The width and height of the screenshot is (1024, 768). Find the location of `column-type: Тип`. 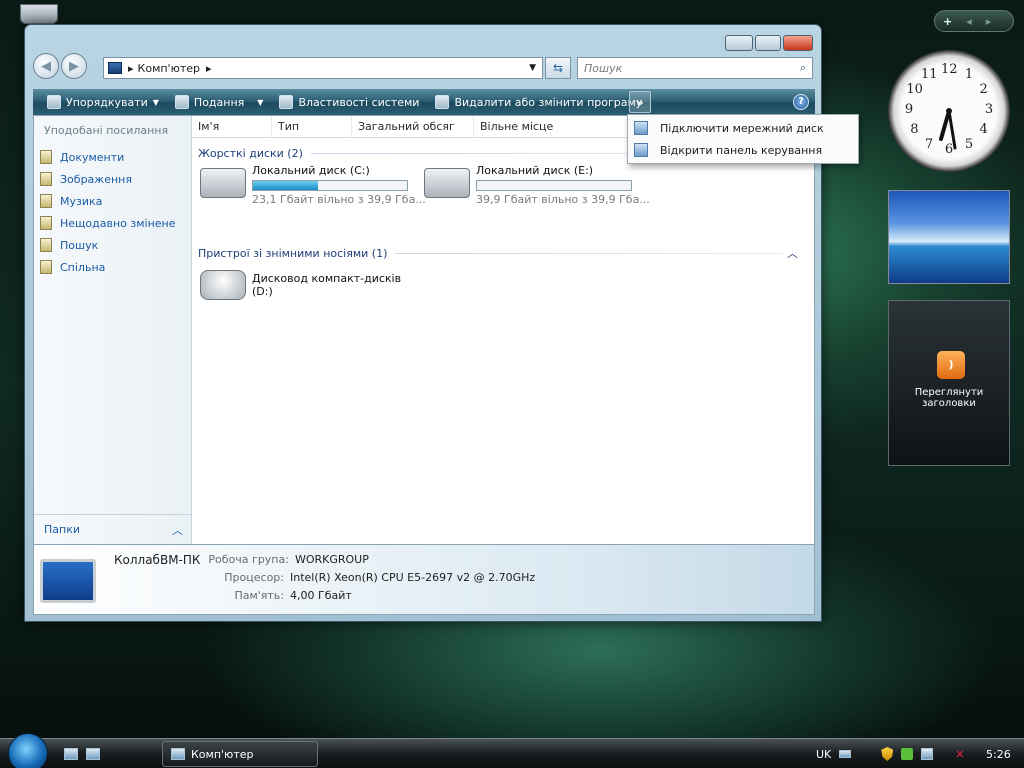

column-type: Тип is located at coordinates (312, 126).